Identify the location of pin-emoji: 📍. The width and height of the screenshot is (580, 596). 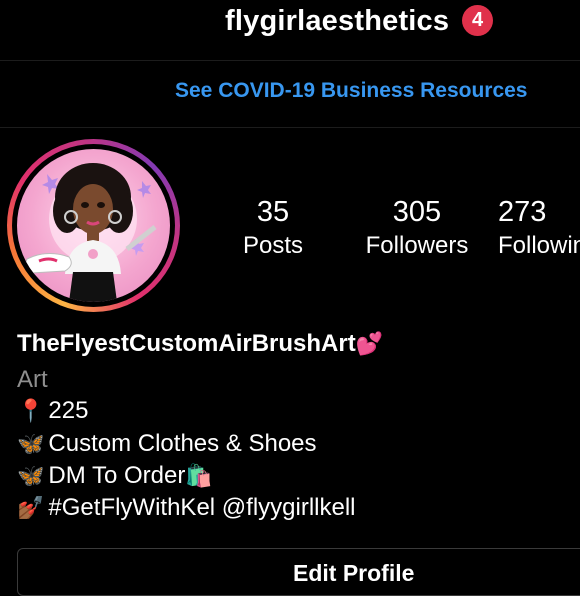
(31, 410).